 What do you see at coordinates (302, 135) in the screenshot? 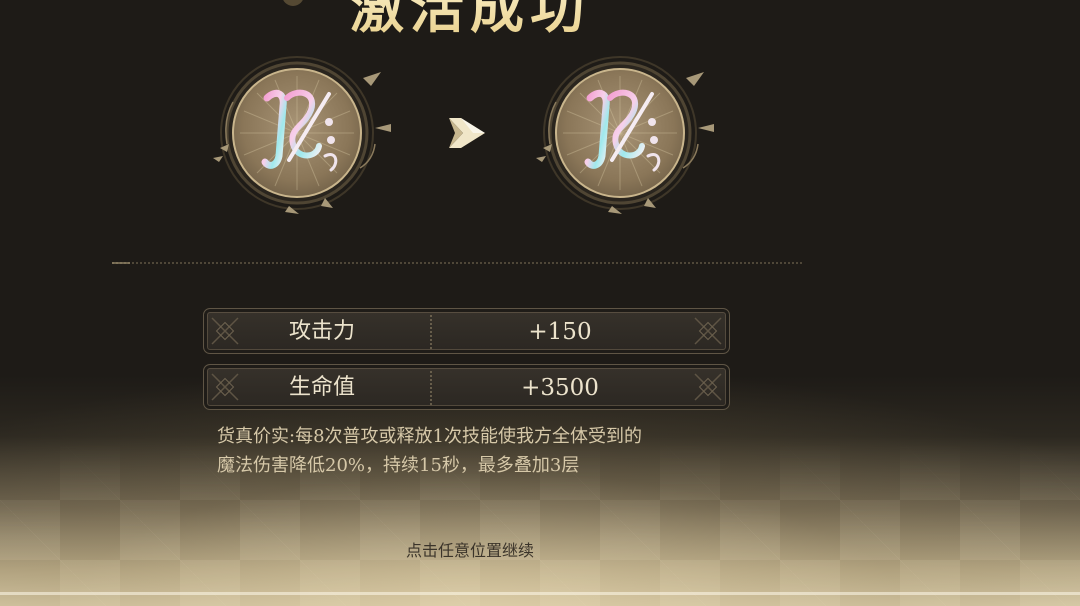
I see `emblem-before-icon` at bounding box center [302, 135].